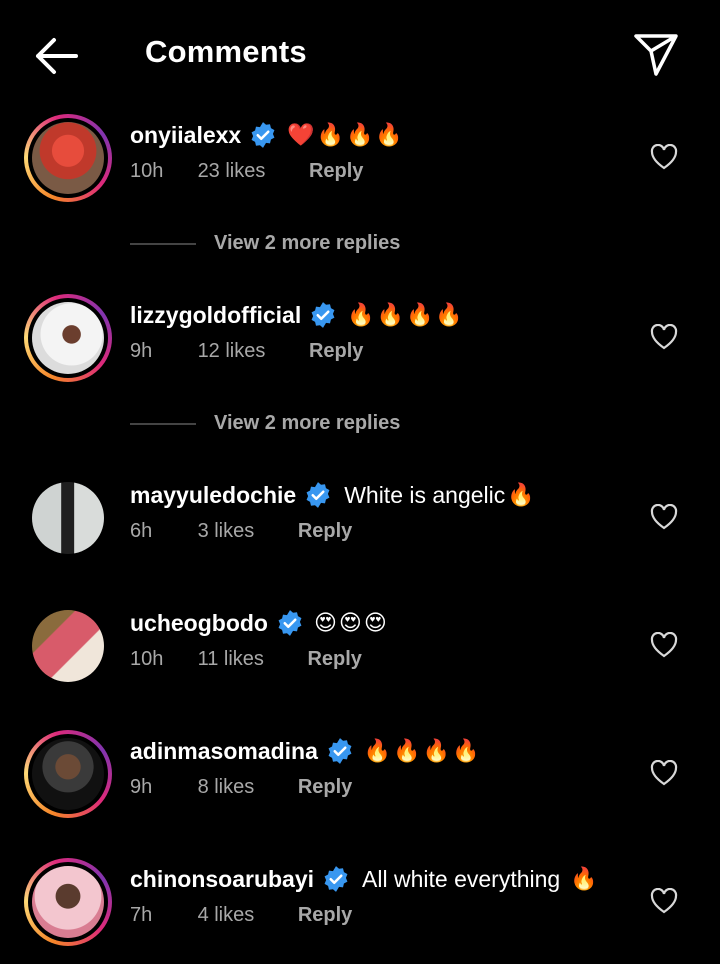 The image size is (720, 964). I want to click on username: onyiialexx, so click(185, 135).